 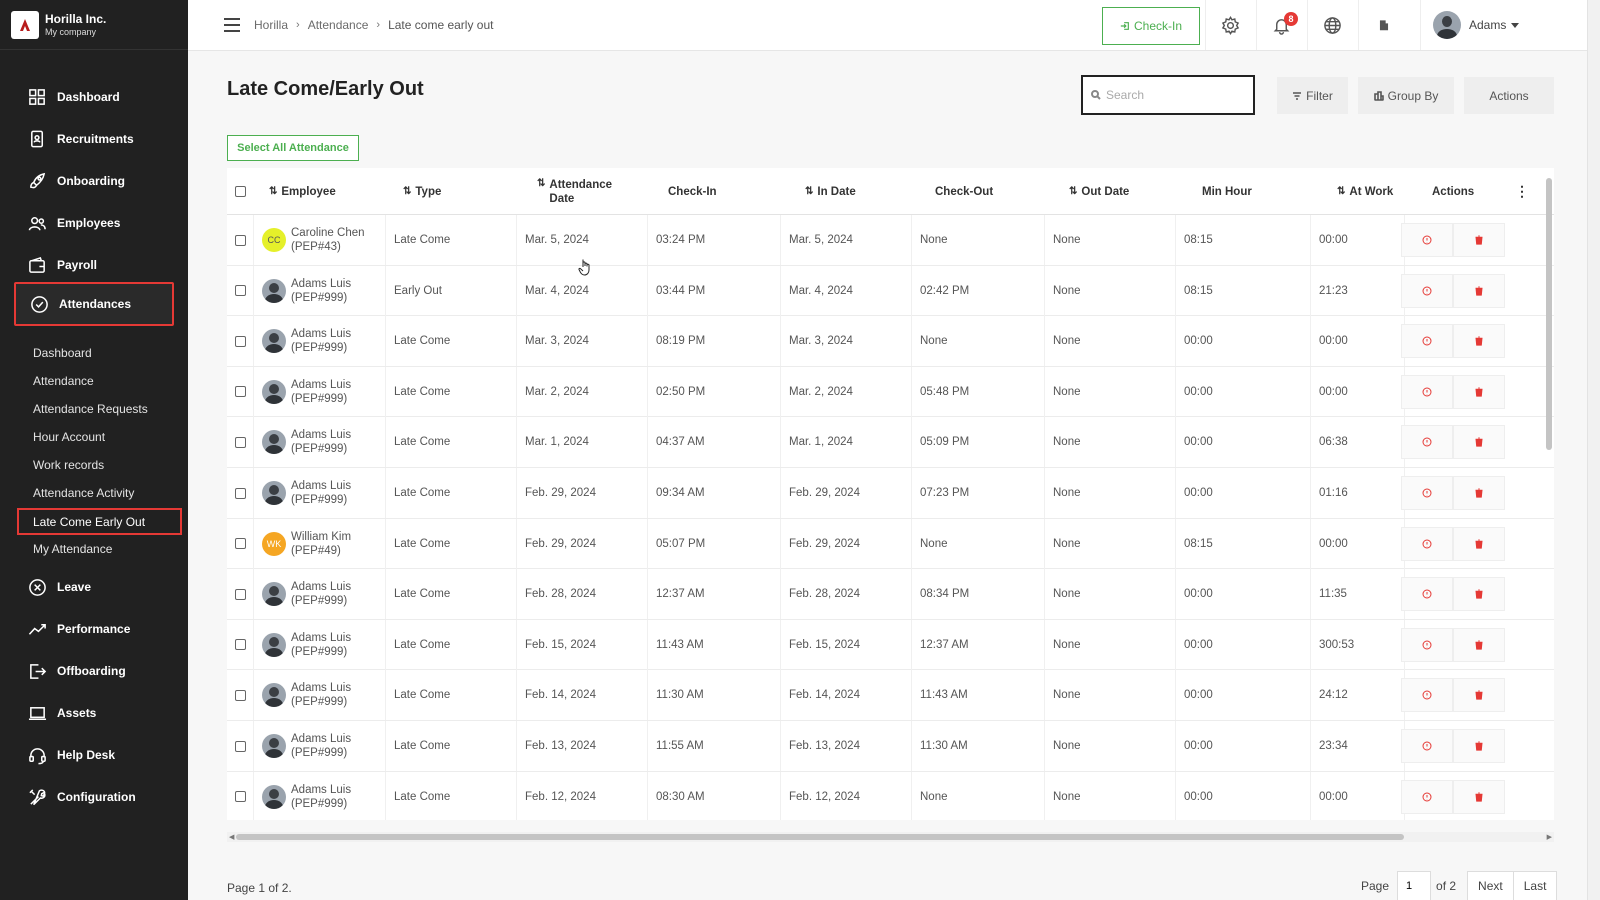 I want to click on th-type: ⇅ Type, so click(x=422, y=191).